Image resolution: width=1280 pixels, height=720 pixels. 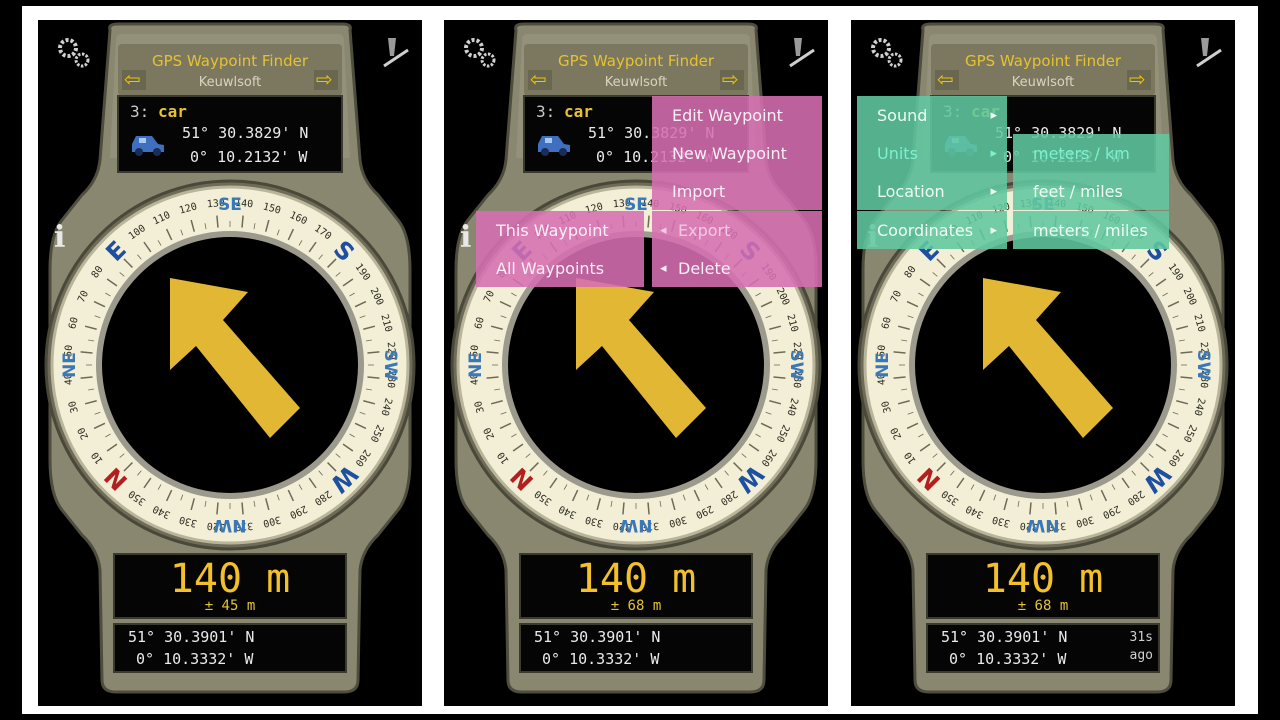 I want to click on menu-export: Export ◂, so click(x=737, y=230).